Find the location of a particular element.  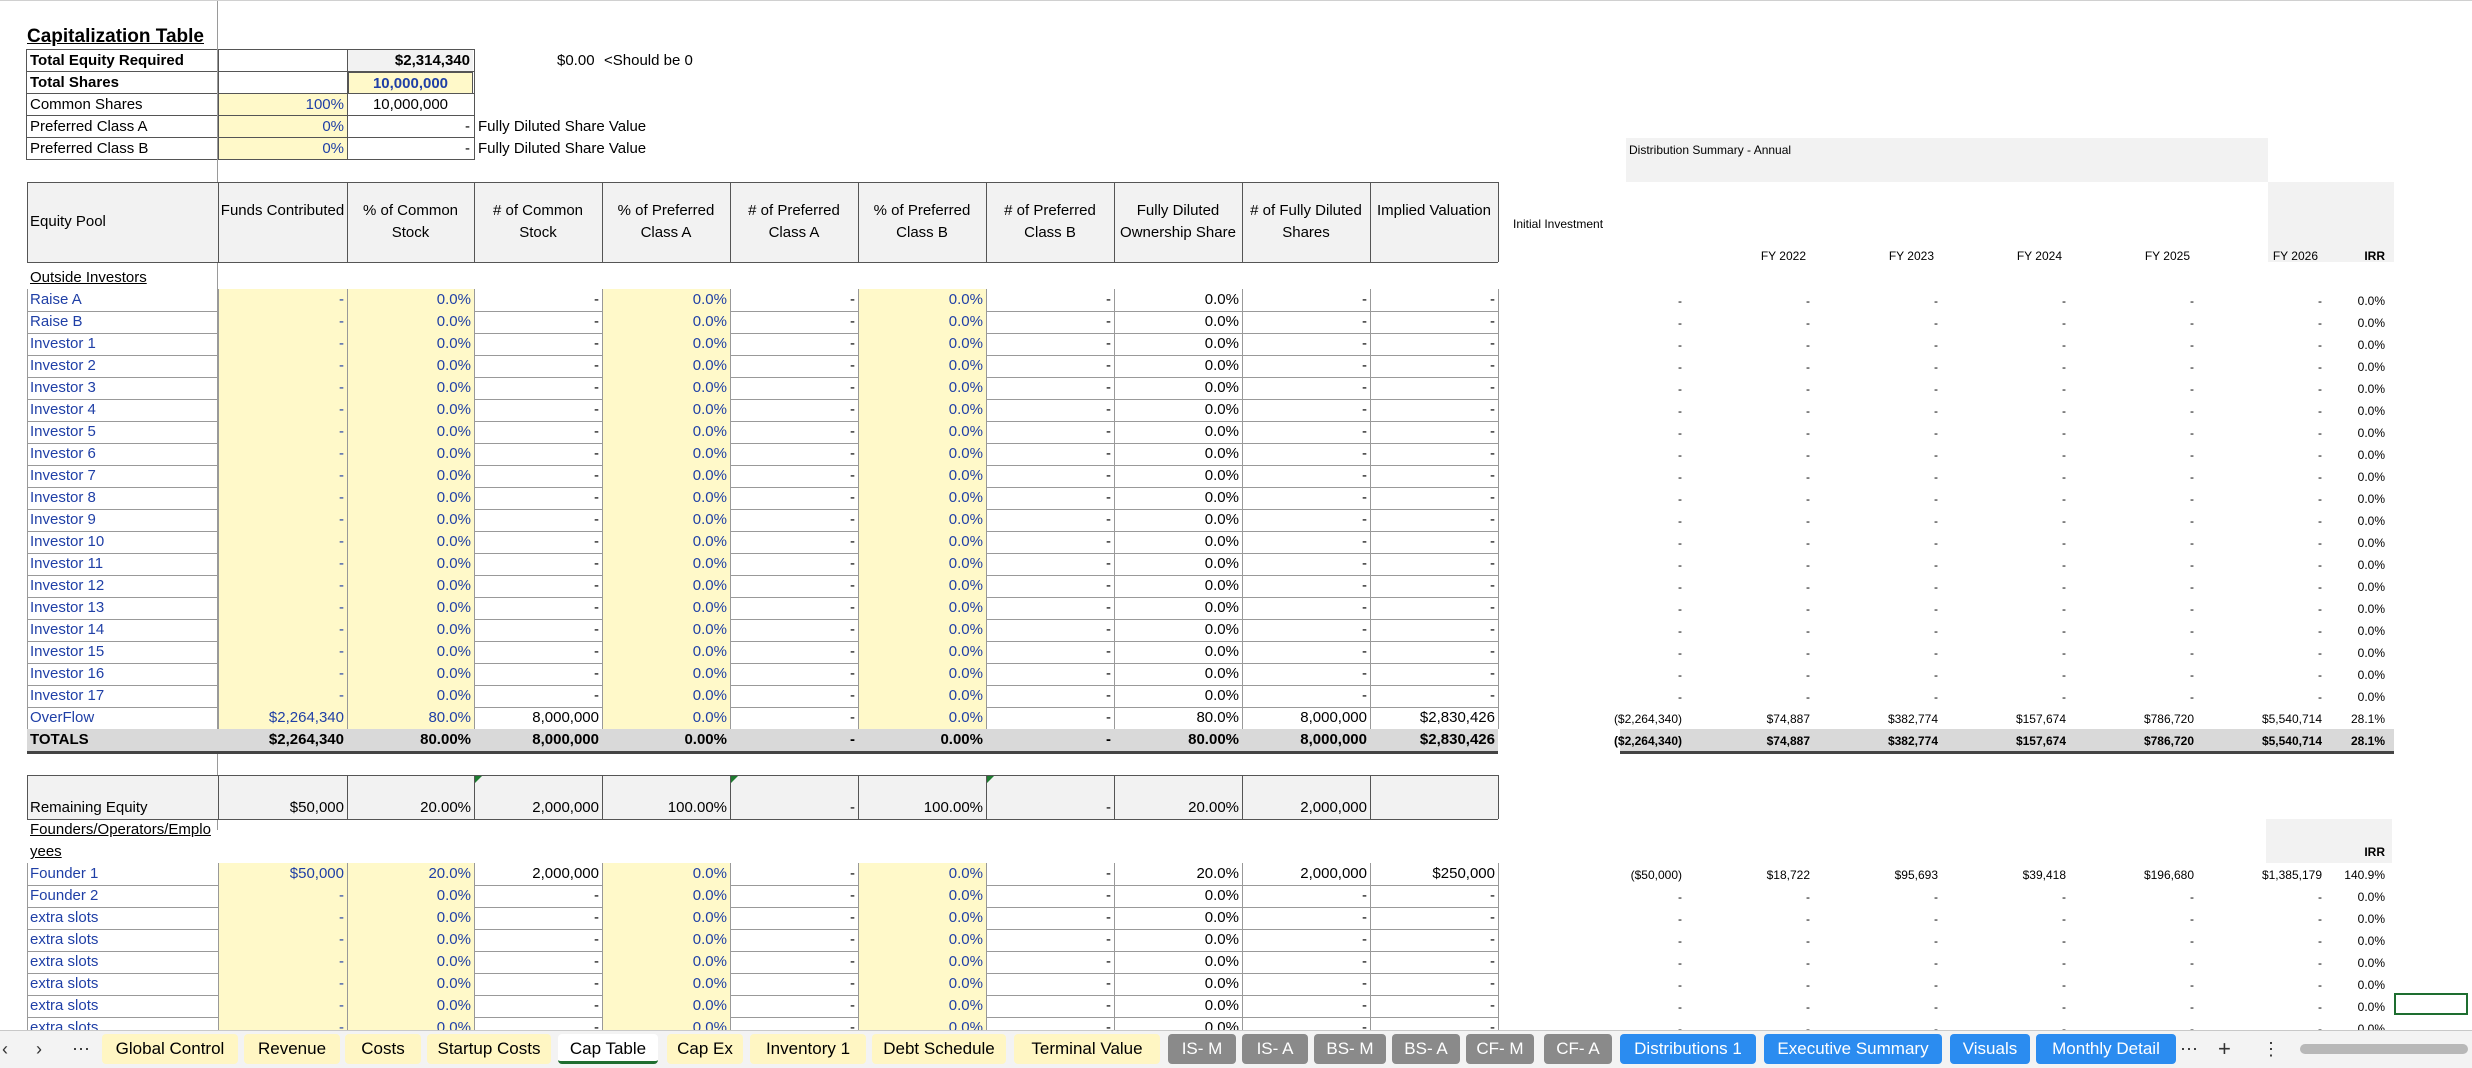

selected-cell is located at coordinates (2431, 1004).